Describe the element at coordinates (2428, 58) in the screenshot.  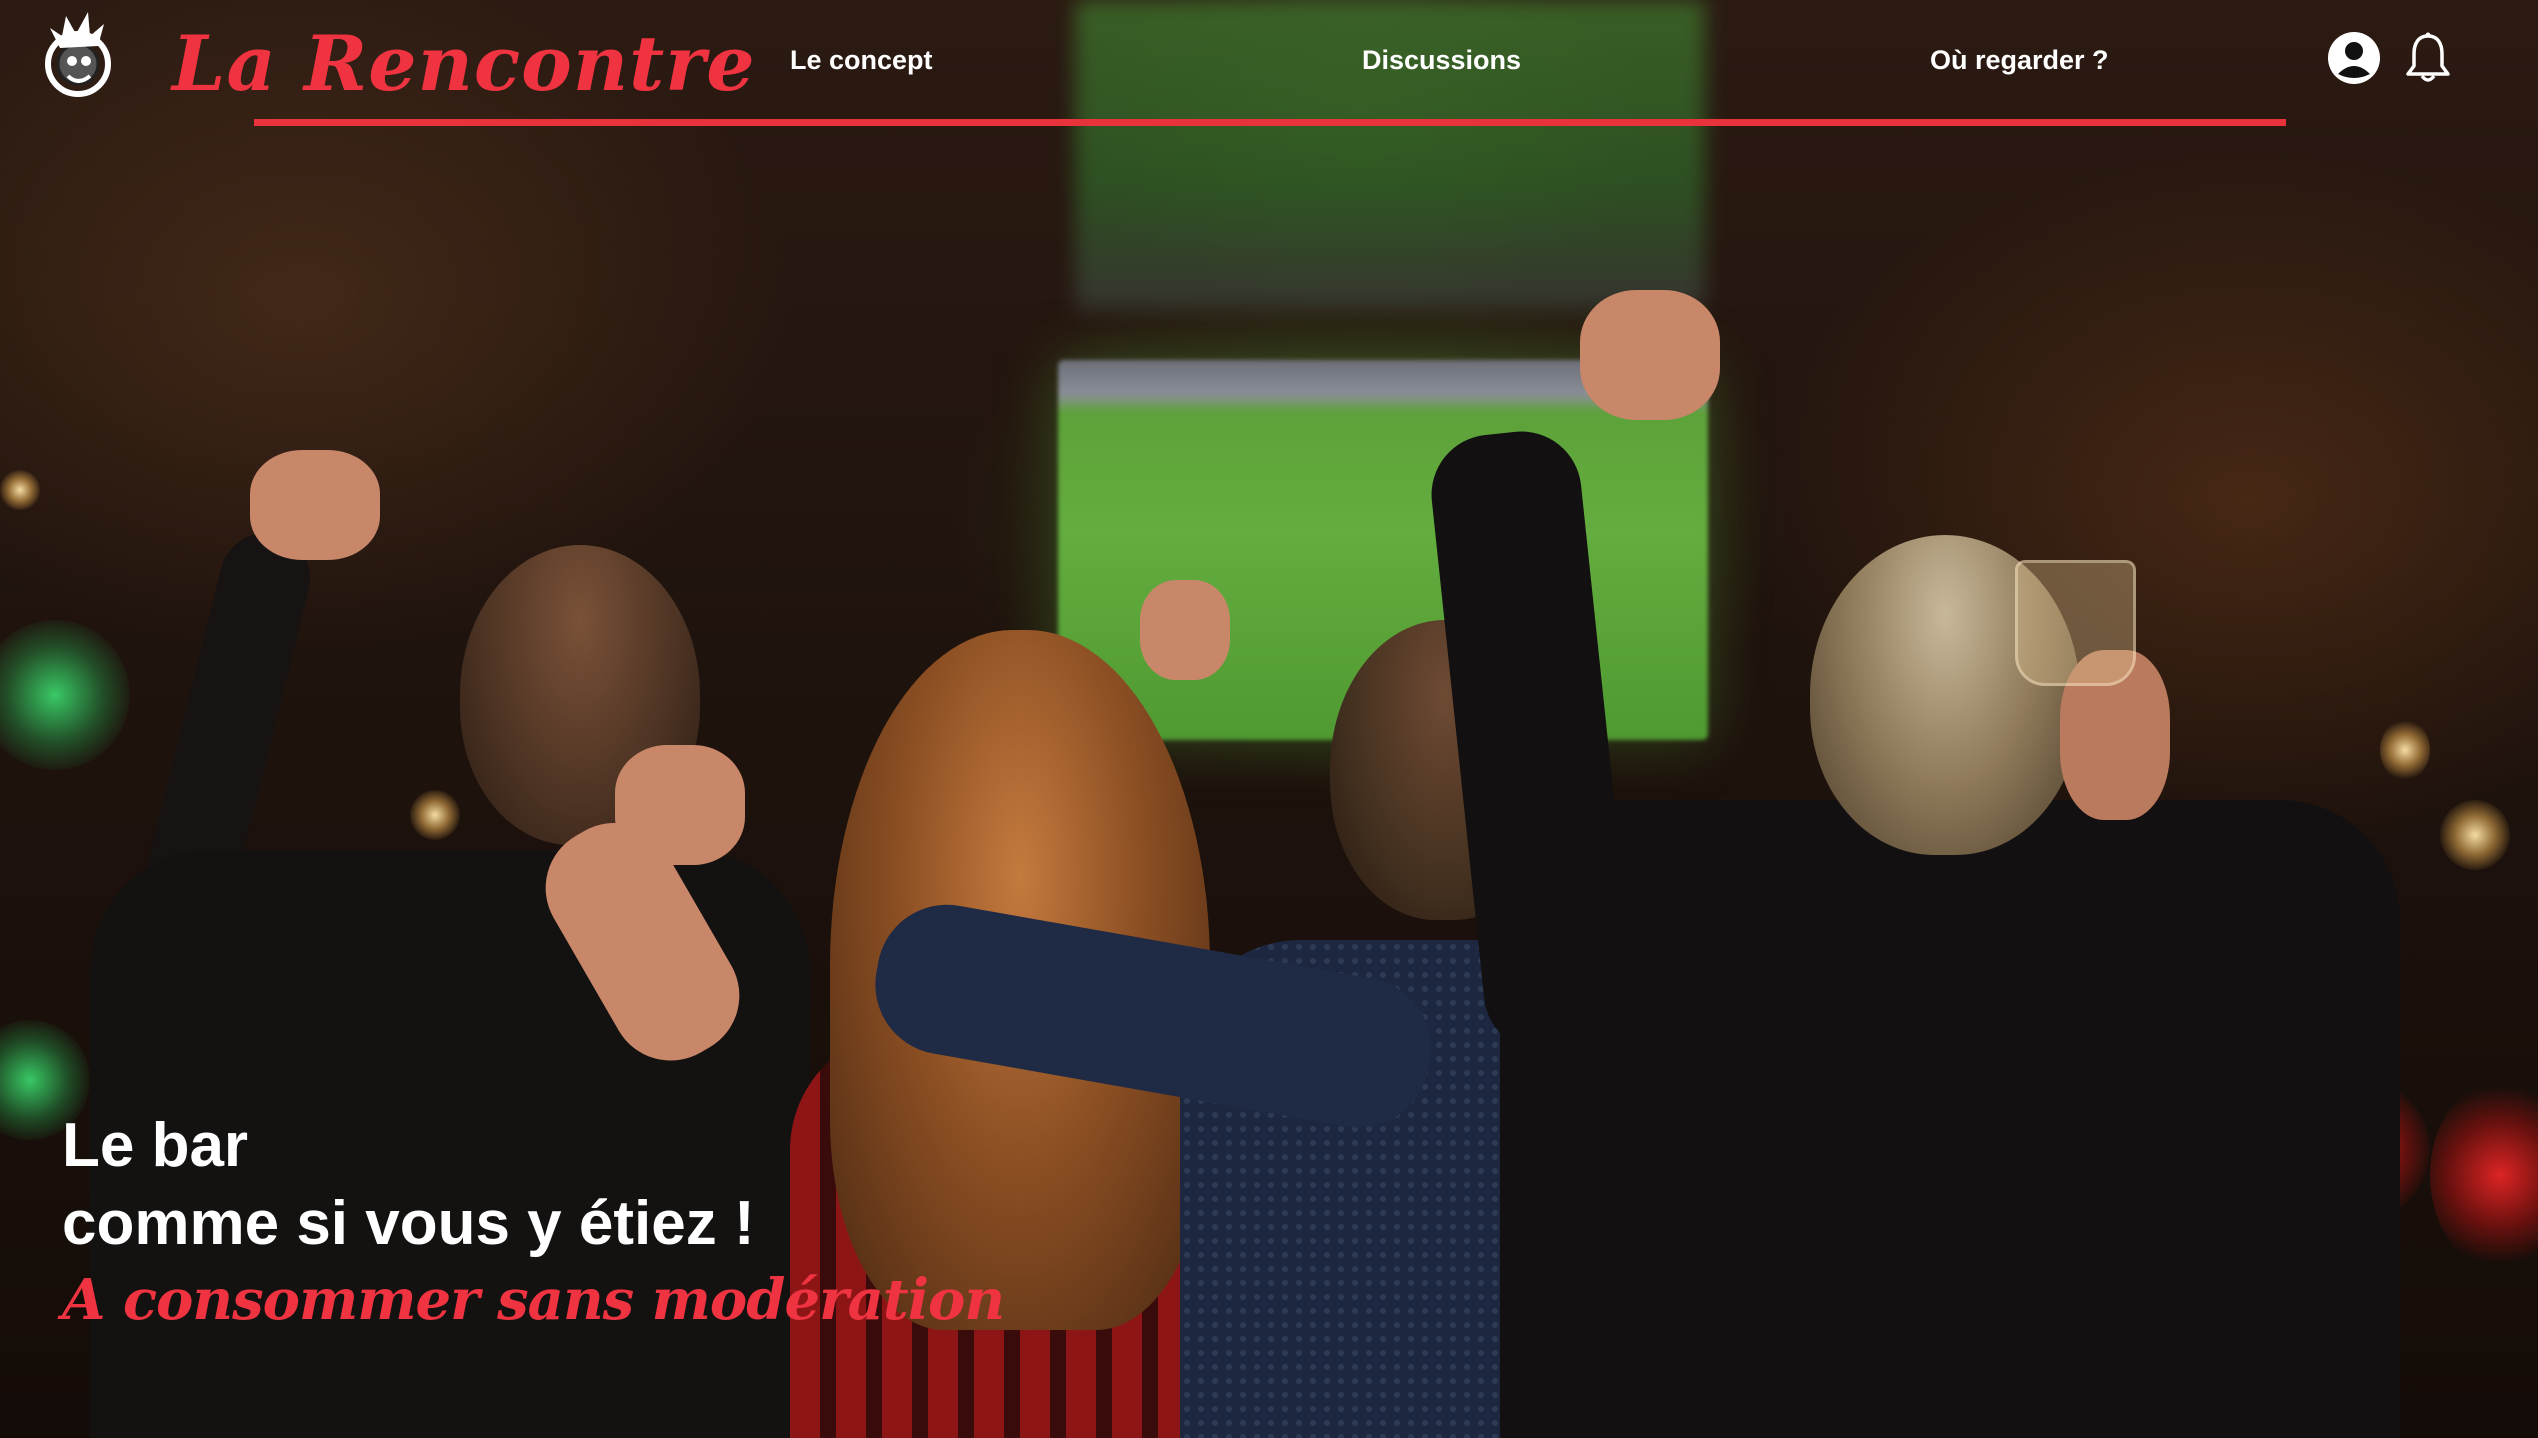
I see `bell-icon` at that location.